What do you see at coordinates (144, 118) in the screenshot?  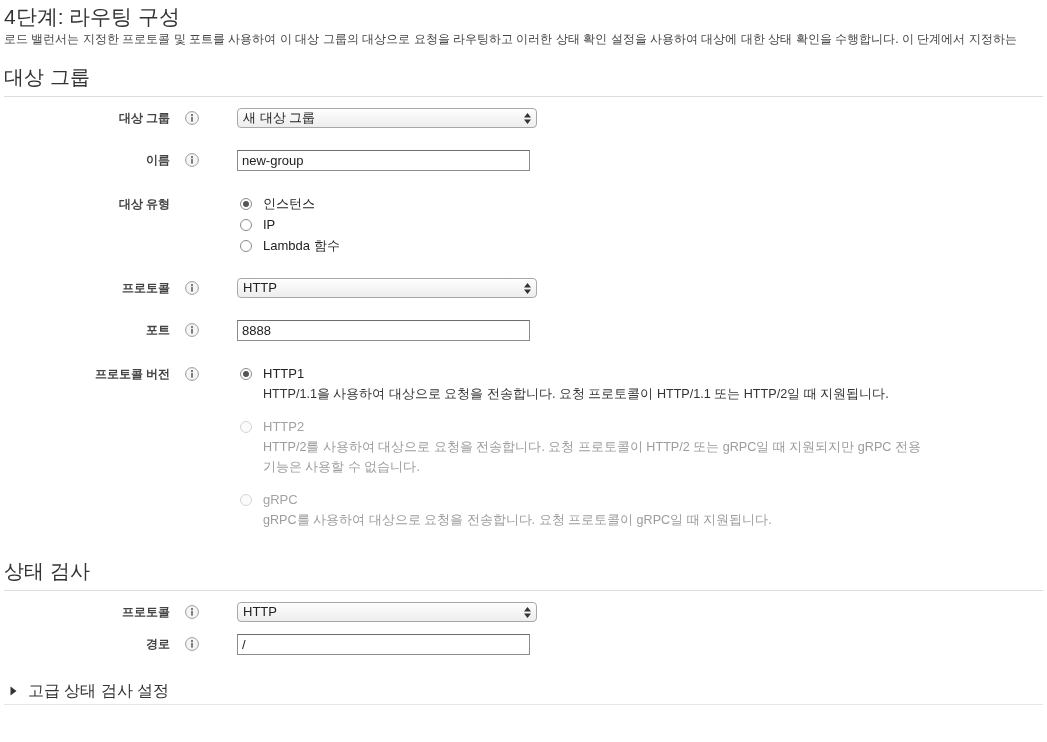 I see `field-label: 대상 그룹` at bounding box center [144, 118].